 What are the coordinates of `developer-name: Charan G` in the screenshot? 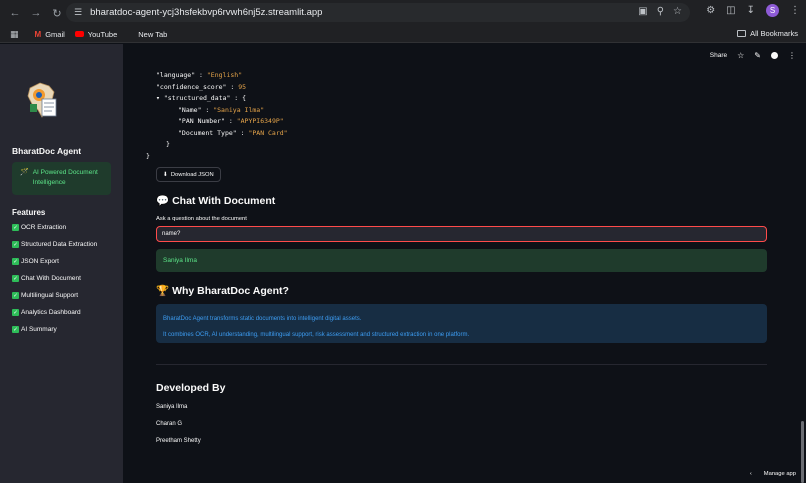 It's located at (169, 424).